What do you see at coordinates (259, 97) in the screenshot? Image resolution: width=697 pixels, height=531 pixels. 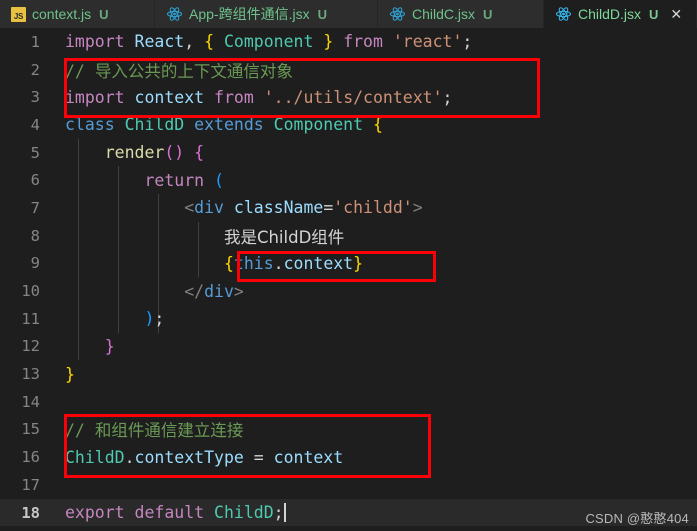 I see `line-content: import context from '../utils/context';` at bounding box center [259, 97].